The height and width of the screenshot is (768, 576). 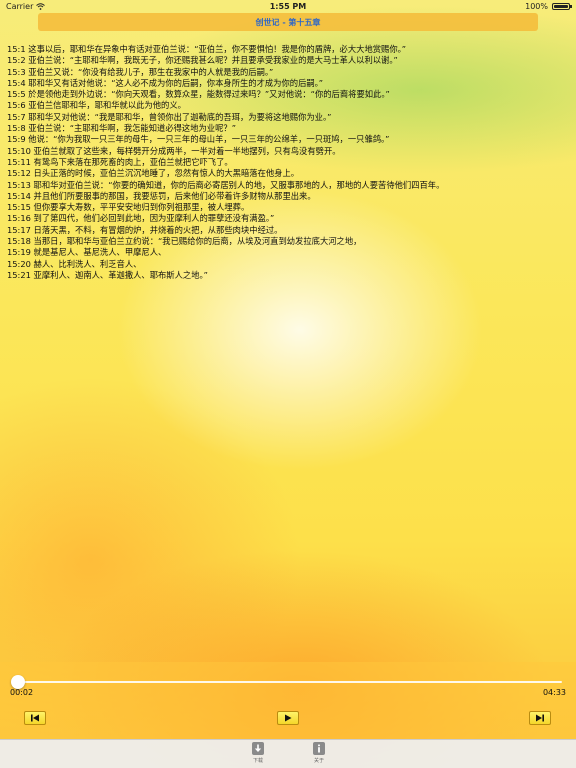 I want to click on elapsed-time: 00:02, so click(x=22, y=692).